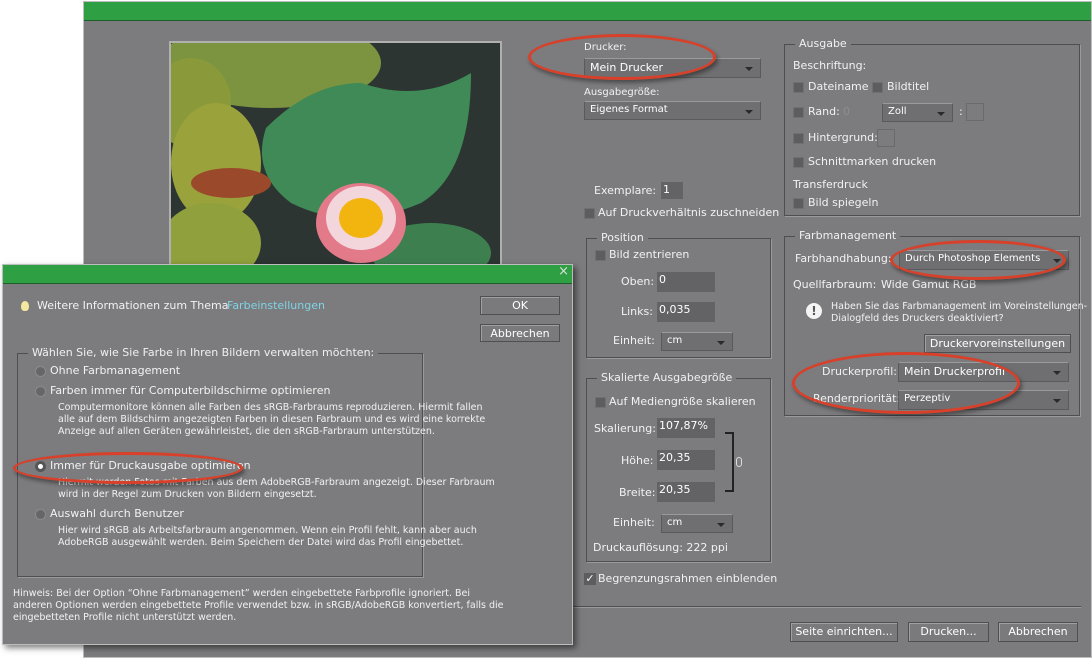  I want to click on output-size-select: Eigenes Format, so click(672, 110).